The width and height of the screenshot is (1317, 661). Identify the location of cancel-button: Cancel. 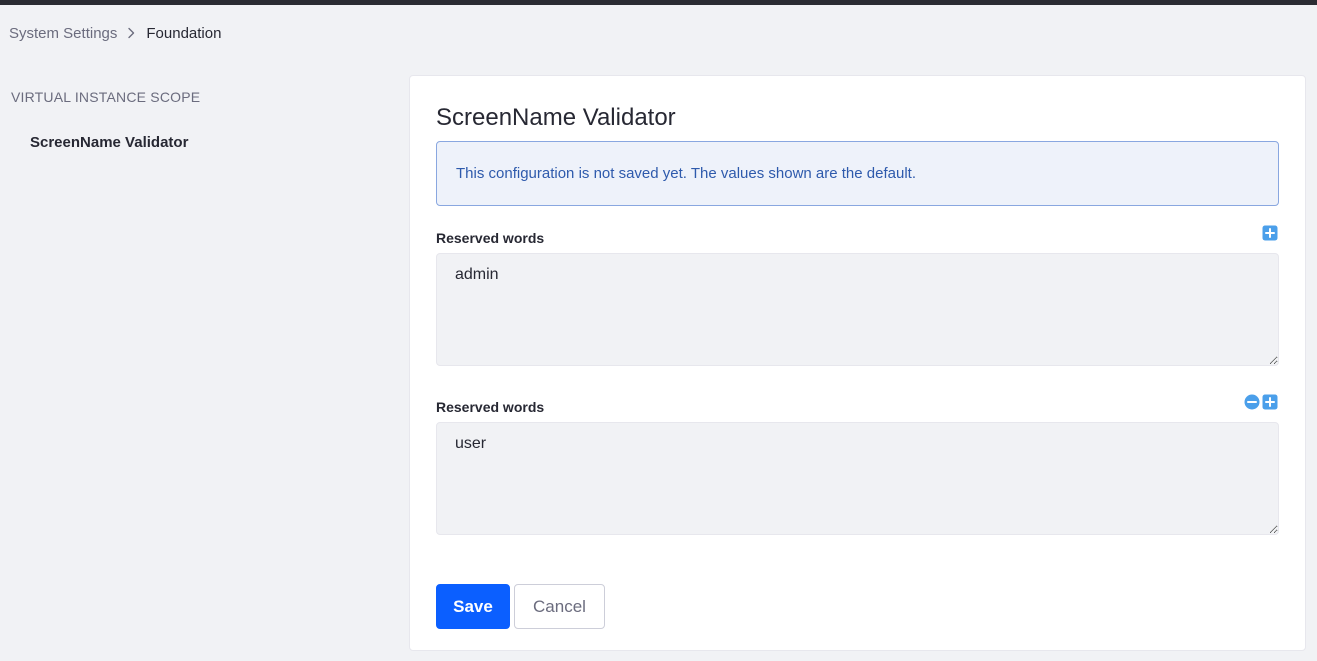
(559, 606).